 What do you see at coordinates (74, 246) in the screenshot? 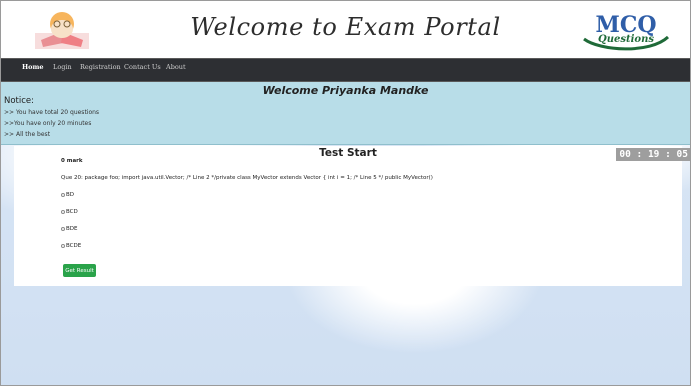
I see `option-label: BCDE` at bounding box center [74, 246].